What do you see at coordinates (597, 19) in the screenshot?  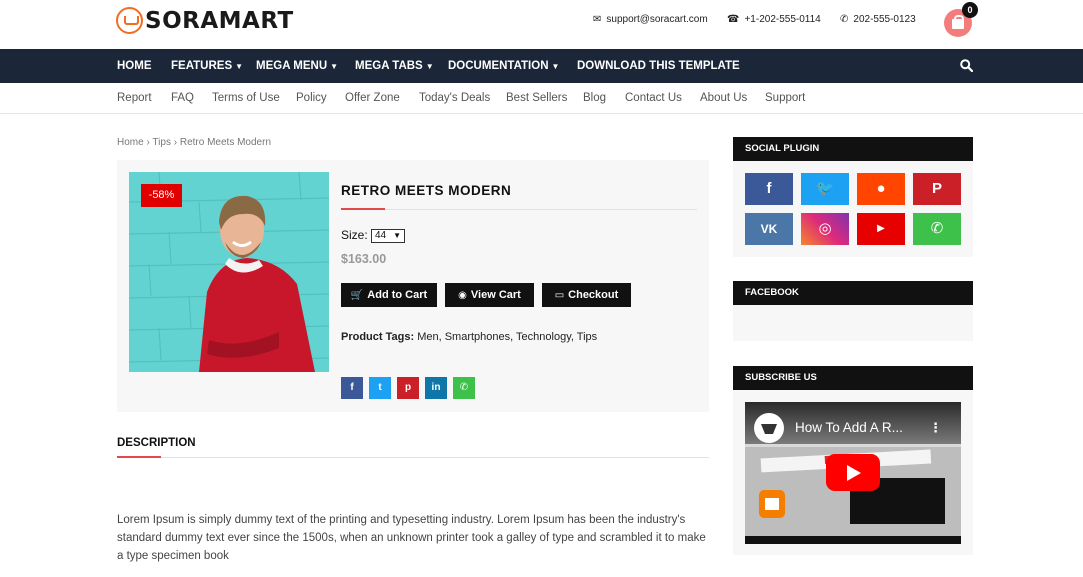 I see `envelope-icon: ✉` at bounding box center [597, 19].